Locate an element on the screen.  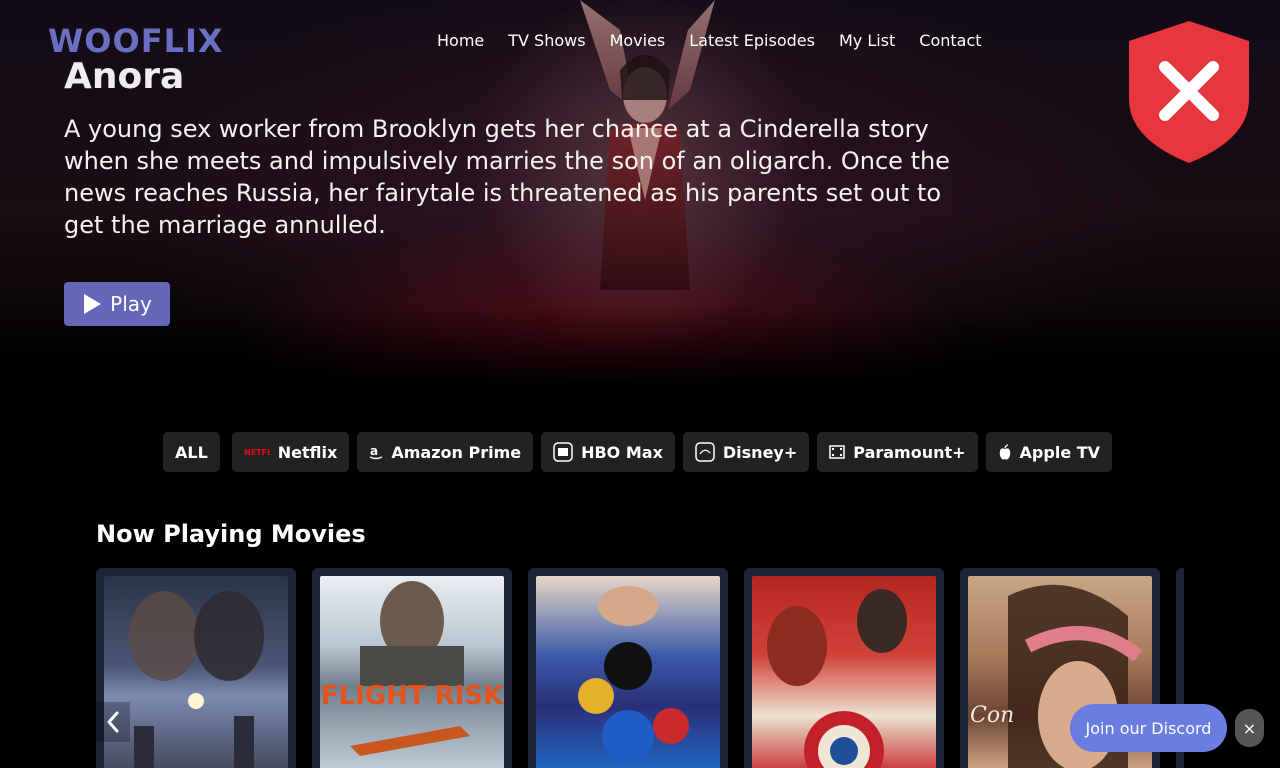
movie-poster: FLIGHT RISK is located at coordinates (412, 672).